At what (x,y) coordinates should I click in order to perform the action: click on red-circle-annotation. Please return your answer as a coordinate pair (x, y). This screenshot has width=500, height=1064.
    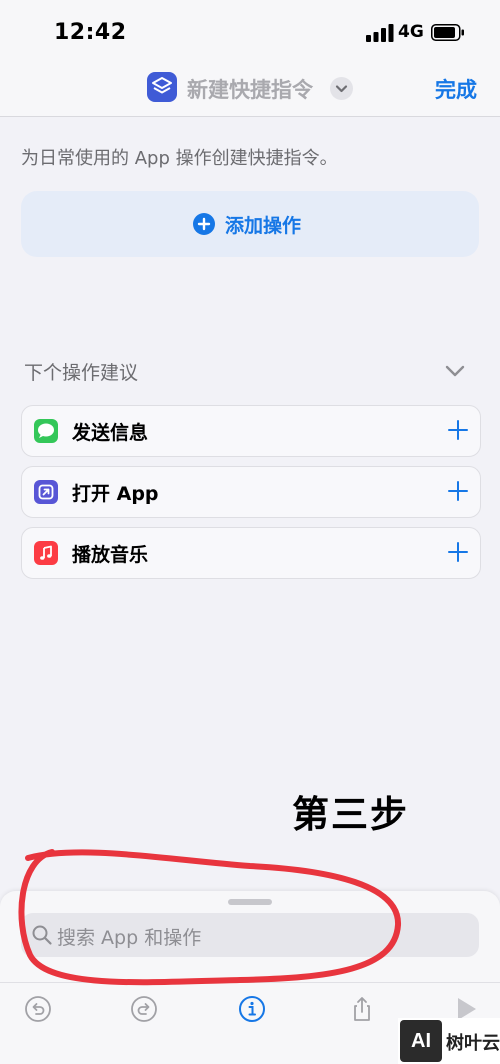
    Looking at the image, I should click on (210, 917).